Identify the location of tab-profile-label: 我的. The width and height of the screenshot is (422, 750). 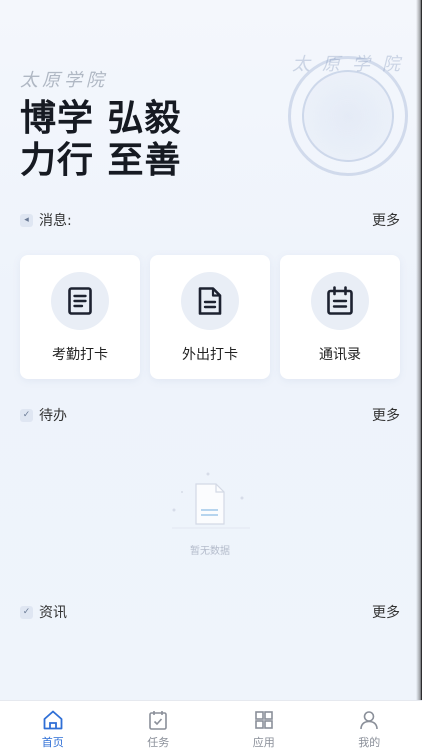
(369, 742).